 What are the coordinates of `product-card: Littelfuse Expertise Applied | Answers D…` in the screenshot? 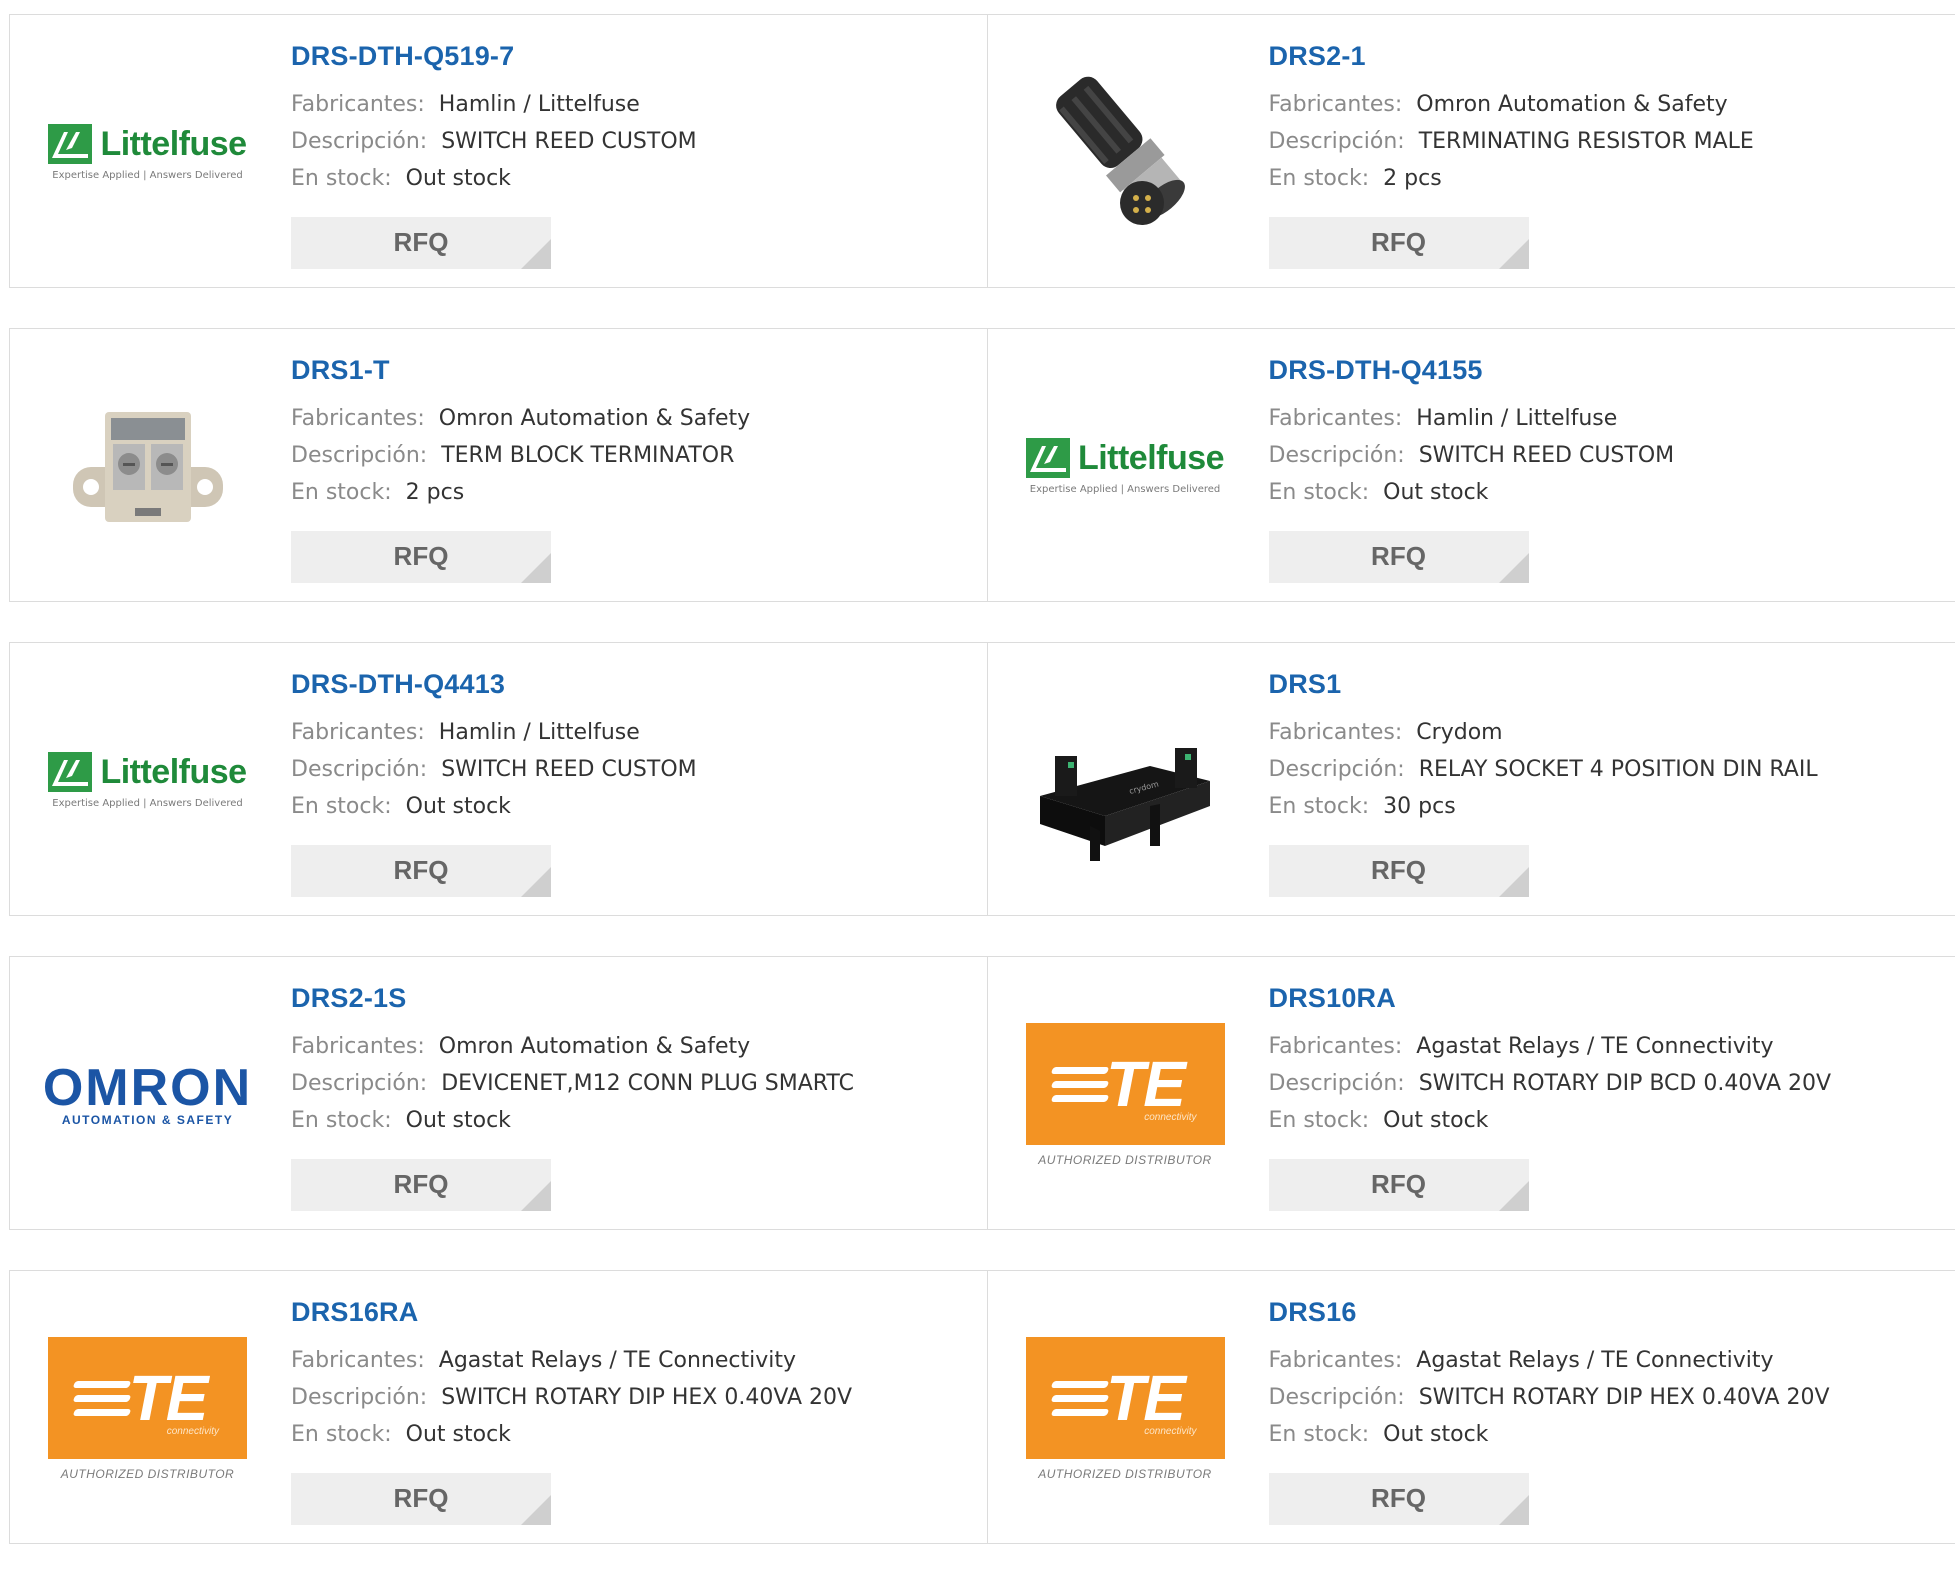 It's located at (1471, 465).